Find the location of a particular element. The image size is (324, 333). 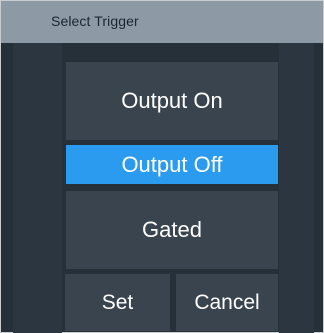

option-output-on-label: Output On is located at coordinates (172, 100).